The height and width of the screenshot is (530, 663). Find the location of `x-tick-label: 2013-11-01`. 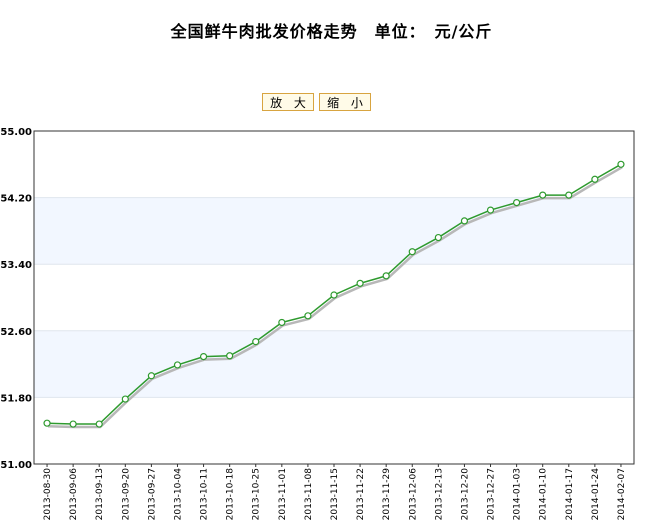

x-tick-label: 2013-11-01 is located at coordinates (283, 494).